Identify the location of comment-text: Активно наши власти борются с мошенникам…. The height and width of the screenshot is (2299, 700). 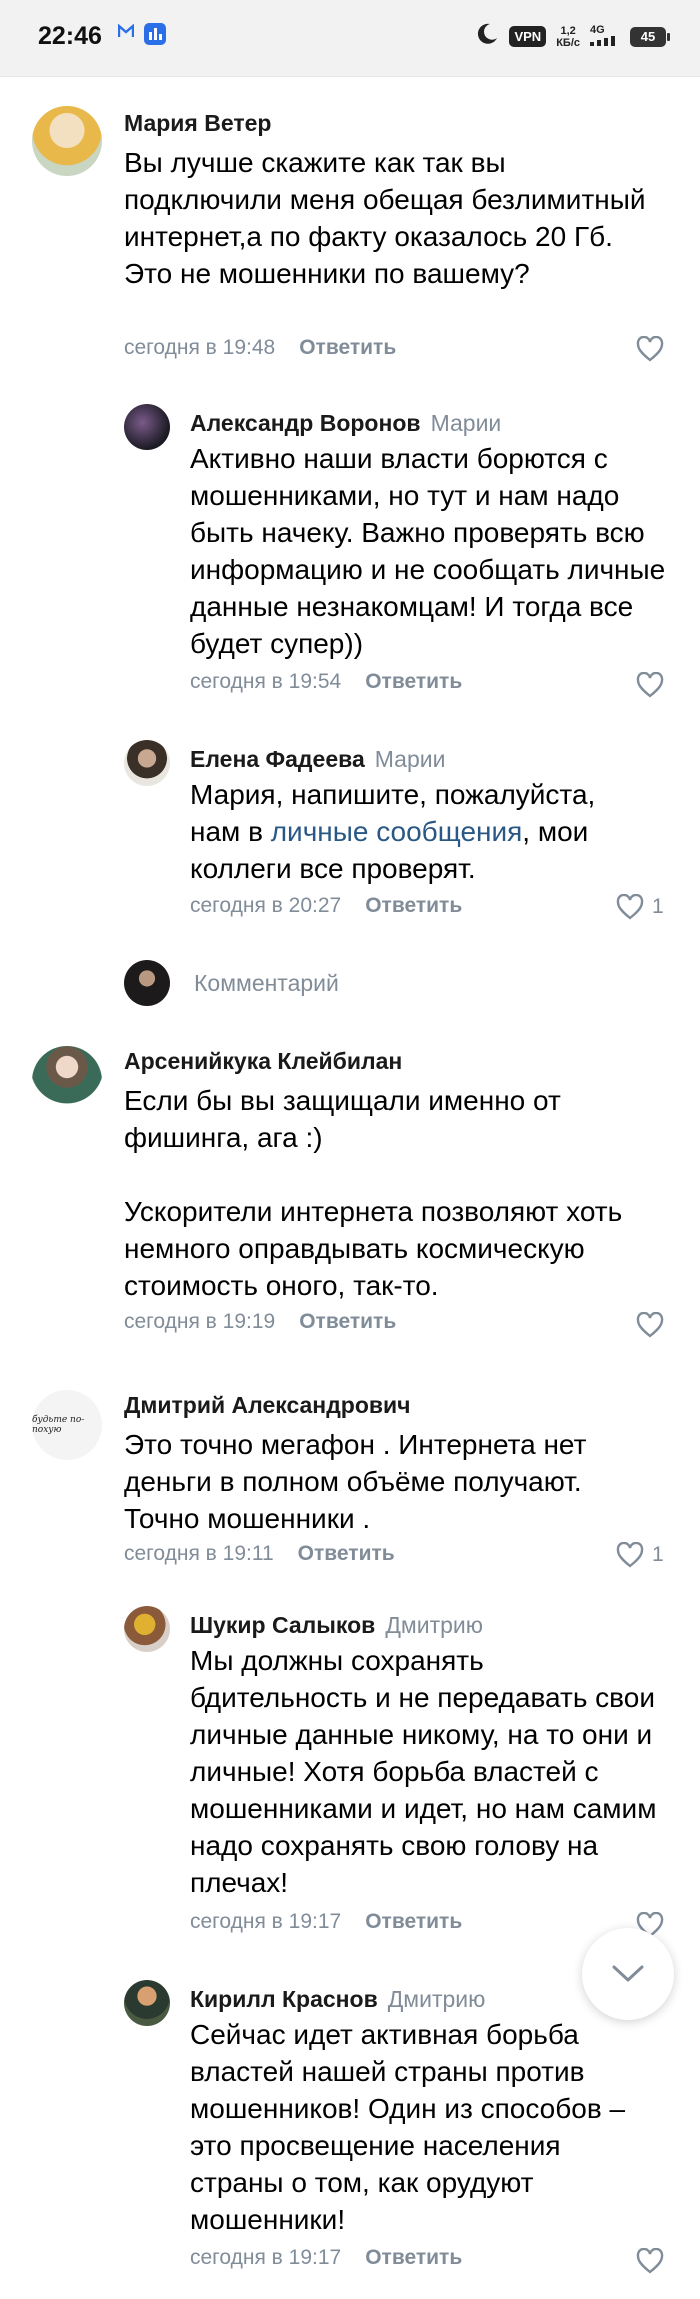
(428, 551).